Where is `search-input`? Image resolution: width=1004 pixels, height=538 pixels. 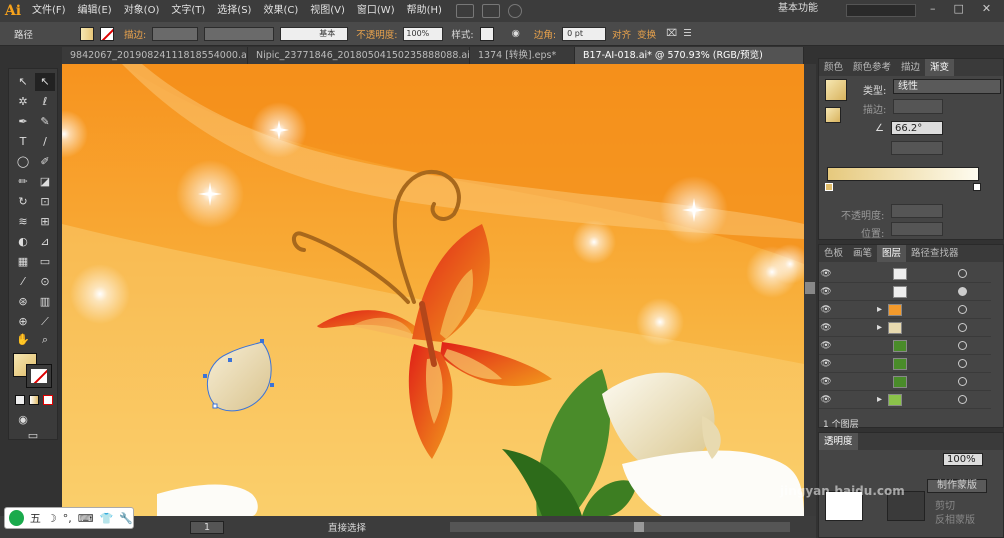 search-input is located at coordinates (881, 10).